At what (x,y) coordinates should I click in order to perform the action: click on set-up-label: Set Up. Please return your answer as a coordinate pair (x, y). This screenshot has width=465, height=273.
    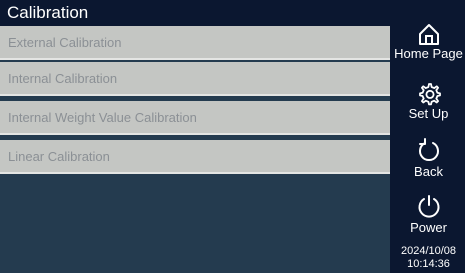
    Looking at the image, I should click on (428, 113).